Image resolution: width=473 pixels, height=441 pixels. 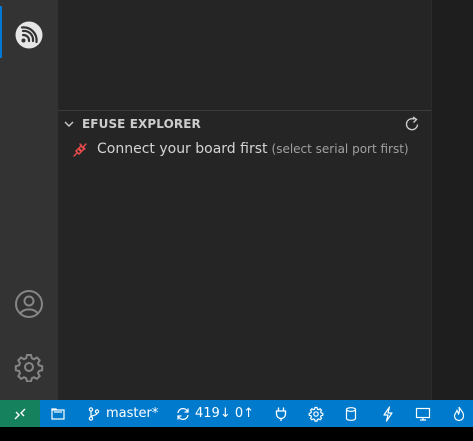 What do you see at coordinates (412, 124) in the screenshot?
I see `refresh-icon` at bounding box center [412, 124].